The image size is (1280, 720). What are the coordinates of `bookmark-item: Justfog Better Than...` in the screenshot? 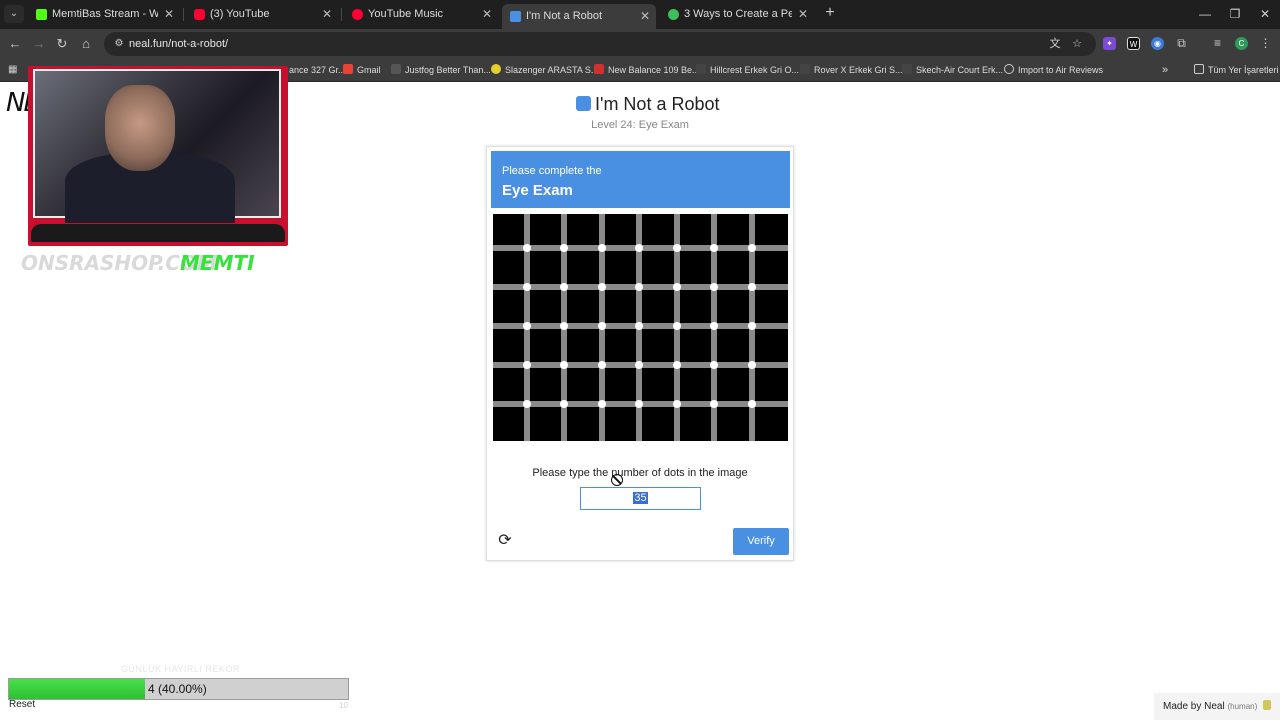 It's located at (441, 70).